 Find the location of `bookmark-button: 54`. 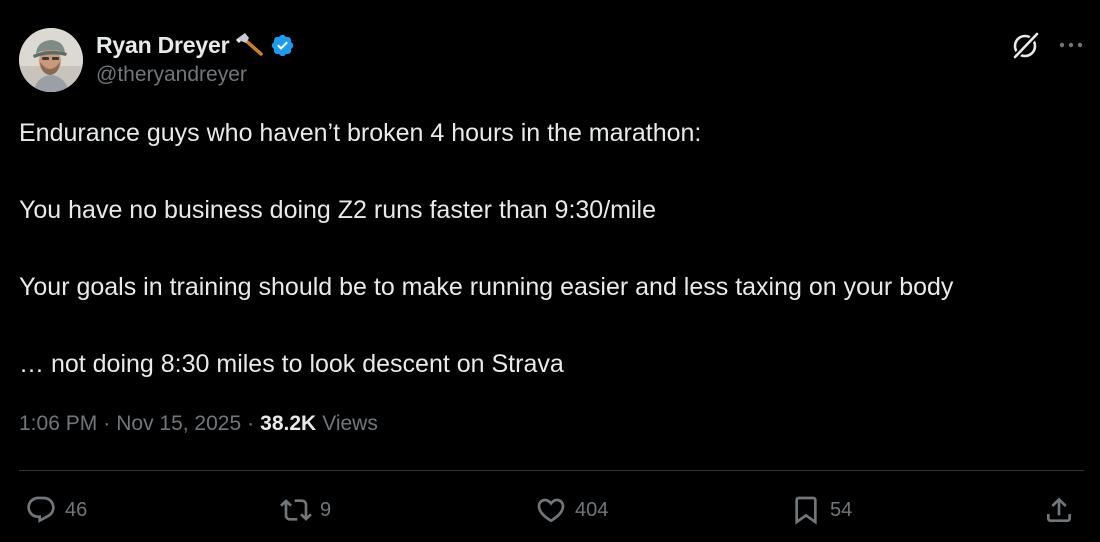

bookmark-button: 54 is located at coordinates (821, 510).